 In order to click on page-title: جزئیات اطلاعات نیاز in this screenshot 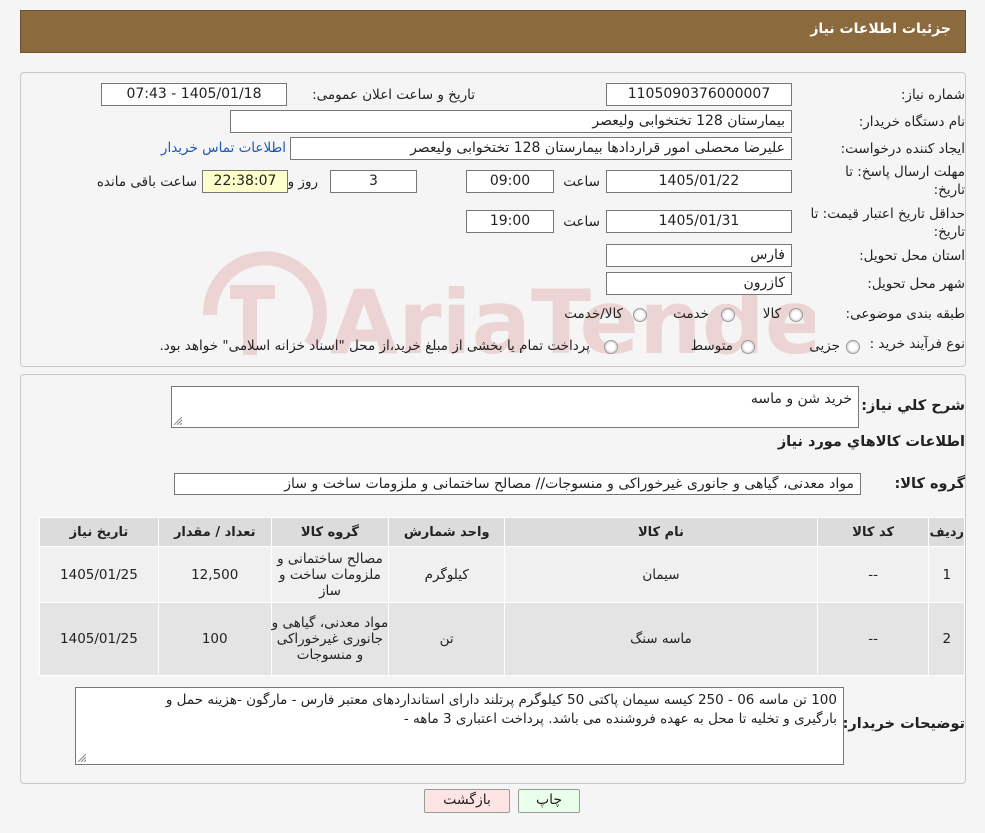, I will do `click(880, 29)`.